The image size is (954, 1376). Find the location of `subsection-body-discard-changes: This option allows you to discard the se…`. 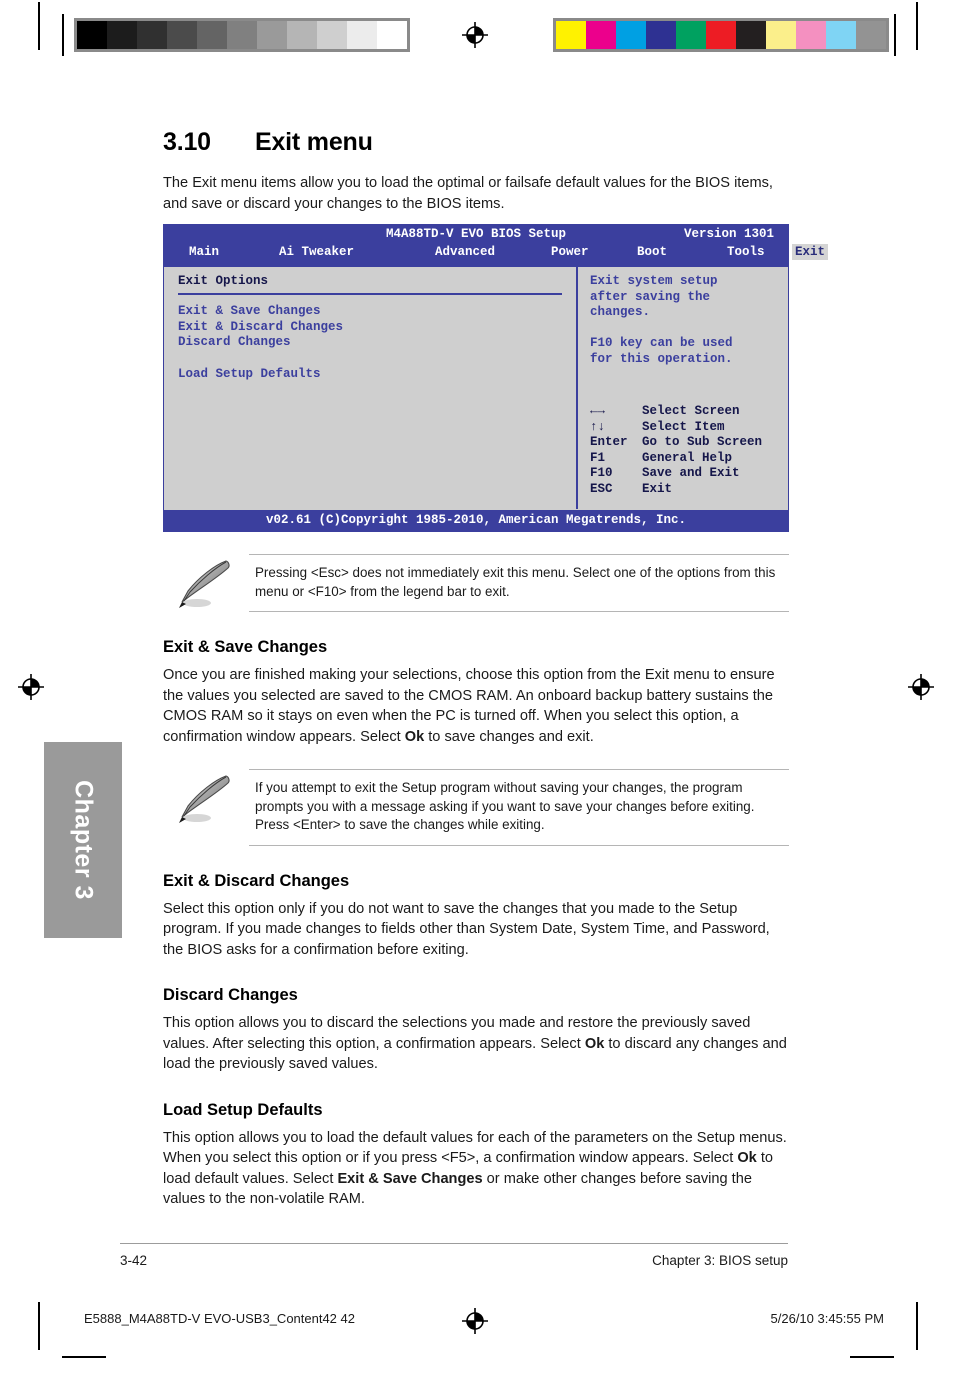

subsection-body-discard-changes: This option allows you to discard the se… is located at coordinates (476, 1044).